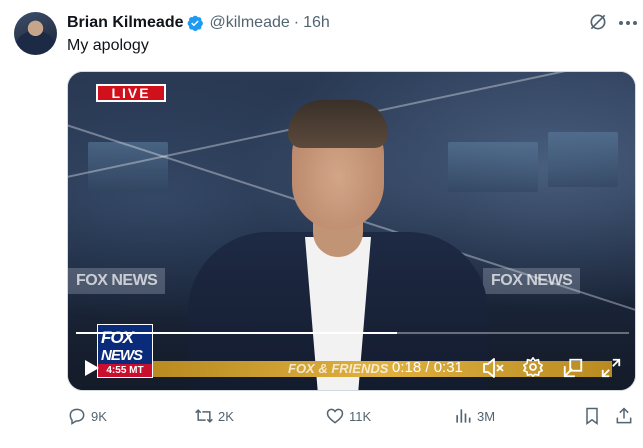  What do you see at coordinates (226, 416) in the screenshot?
I see `retweet-count: 2K` at bounding box center [226, 416].